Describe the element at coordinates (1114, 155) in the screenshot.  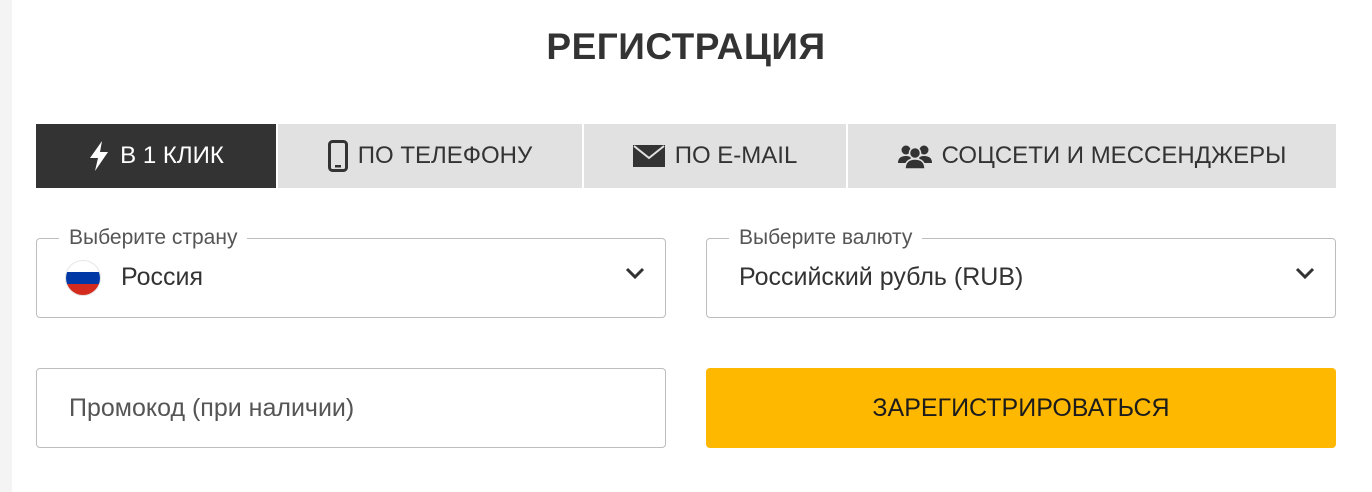
I see `tab-label: СОЦСЕТИ И МЕССЕНДЖЕРЫ` at that location.